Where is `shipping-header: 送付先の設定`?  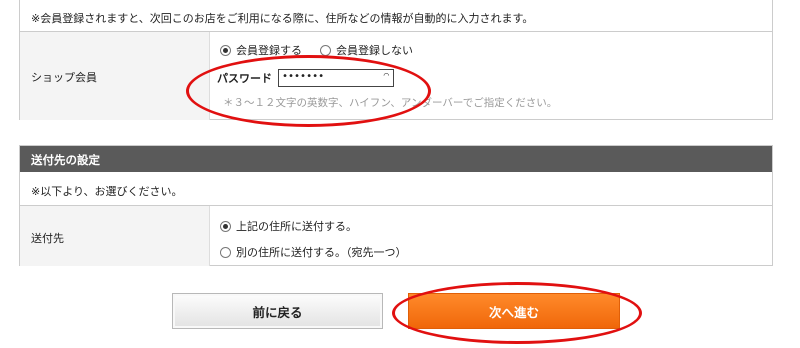
shipping-header: 送付先の設定 is located at coordinates (396, 159).